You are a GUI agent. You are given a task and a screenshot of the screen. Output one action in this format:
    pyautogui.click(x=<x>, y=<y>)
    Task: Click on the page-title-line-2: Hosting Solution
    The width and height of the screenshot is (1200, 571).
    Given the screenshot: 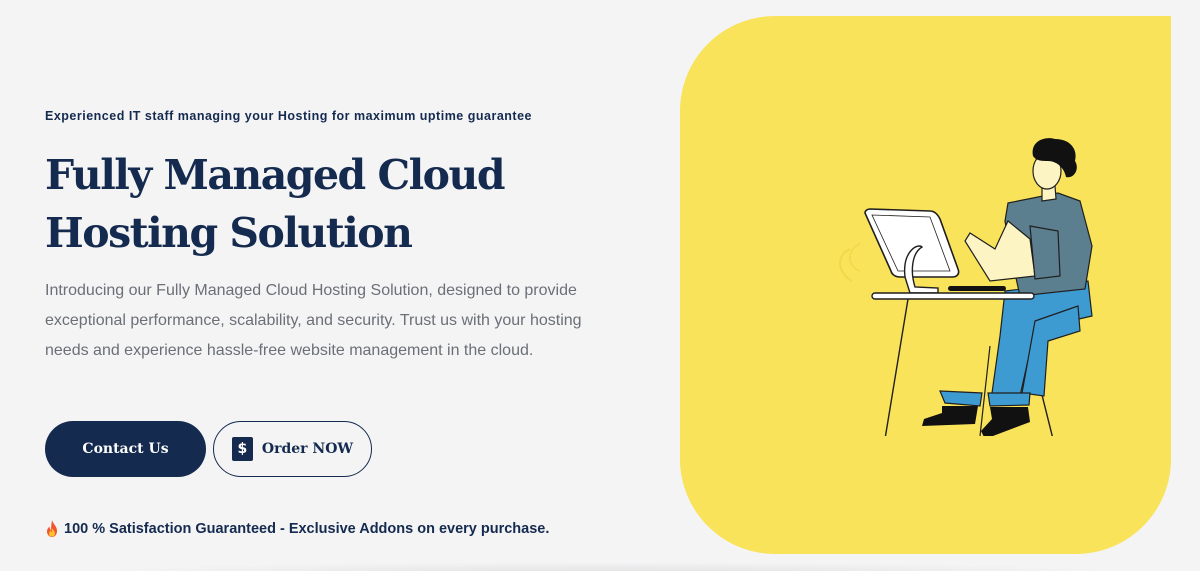 What is the action you would take?
    pyautogui.click(x=229, y=233)
    